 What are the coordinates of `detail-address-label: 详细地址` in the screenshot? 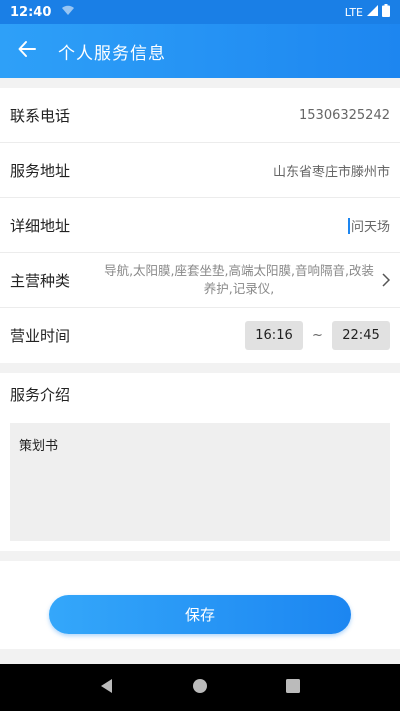 It's located at (40, 225).